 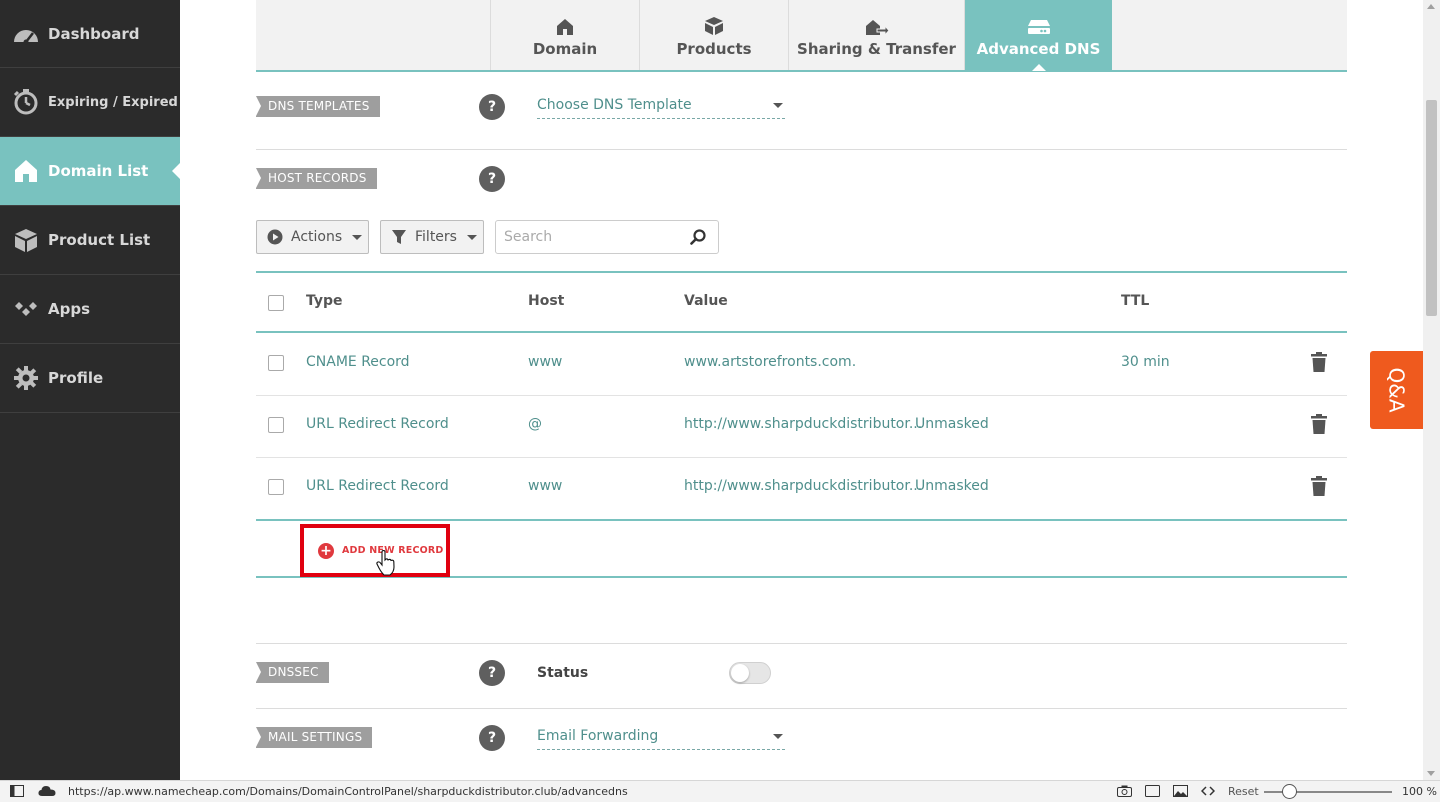 I want to click on tab-label: Domain, so click(x=565, y=49).